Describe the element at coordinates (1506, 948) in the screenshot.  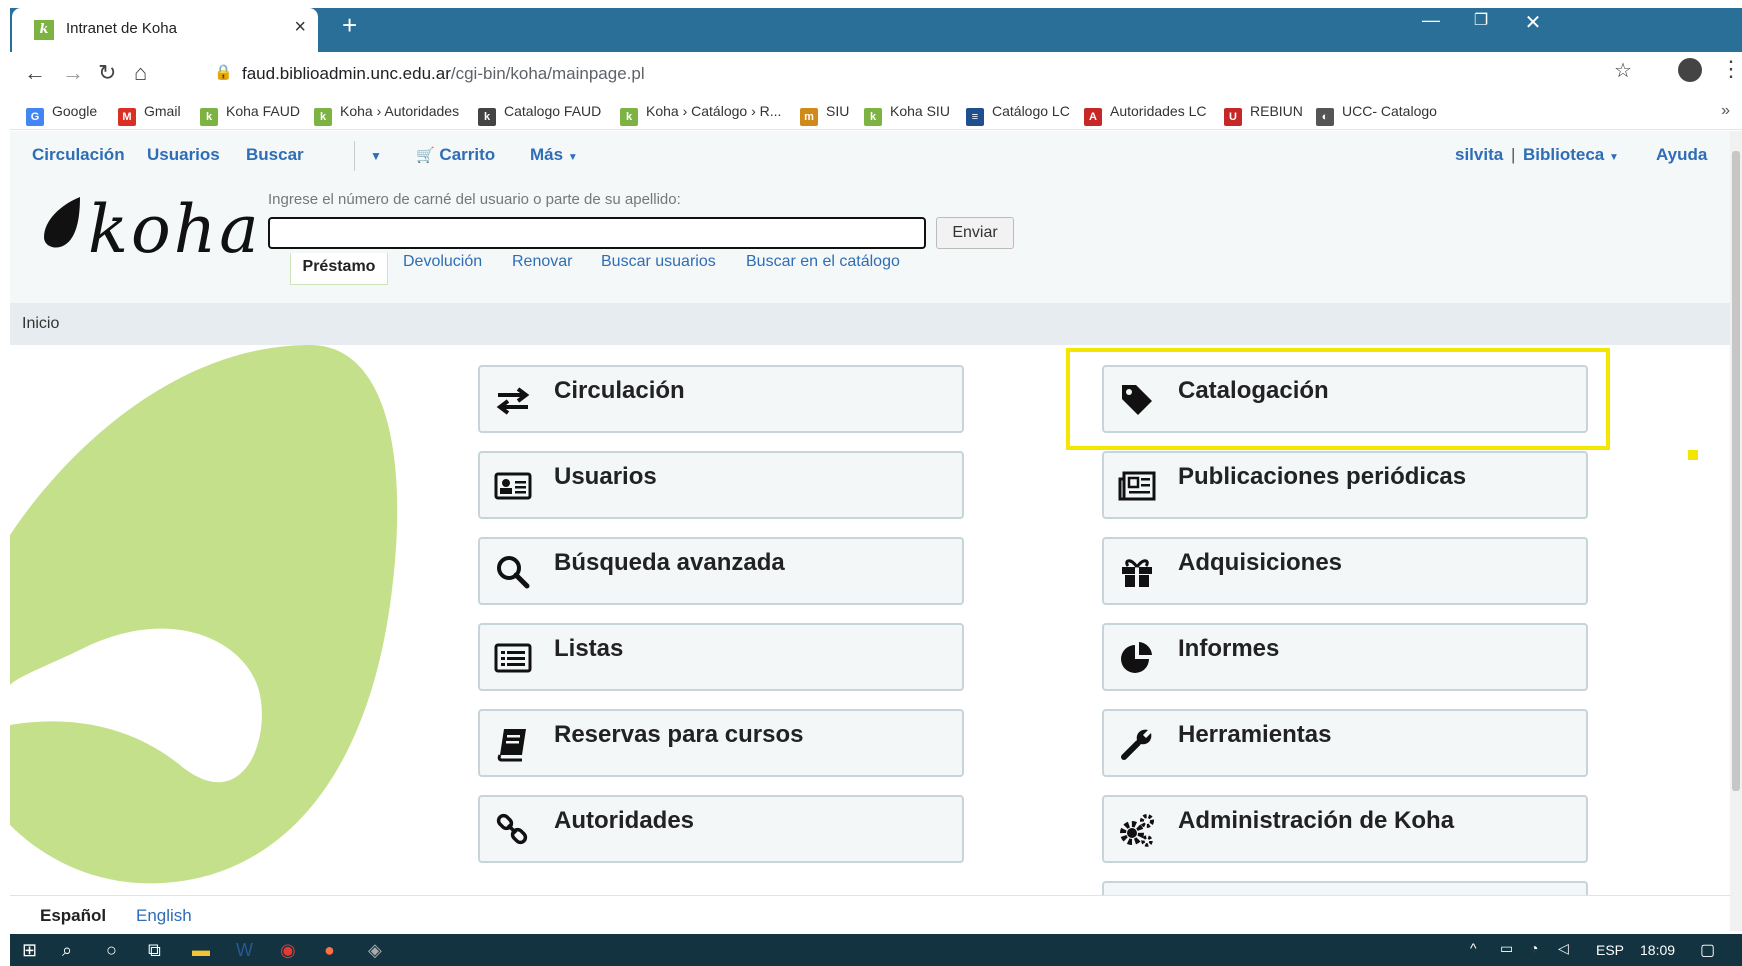
I see `battery-icon: ▭` at that location.